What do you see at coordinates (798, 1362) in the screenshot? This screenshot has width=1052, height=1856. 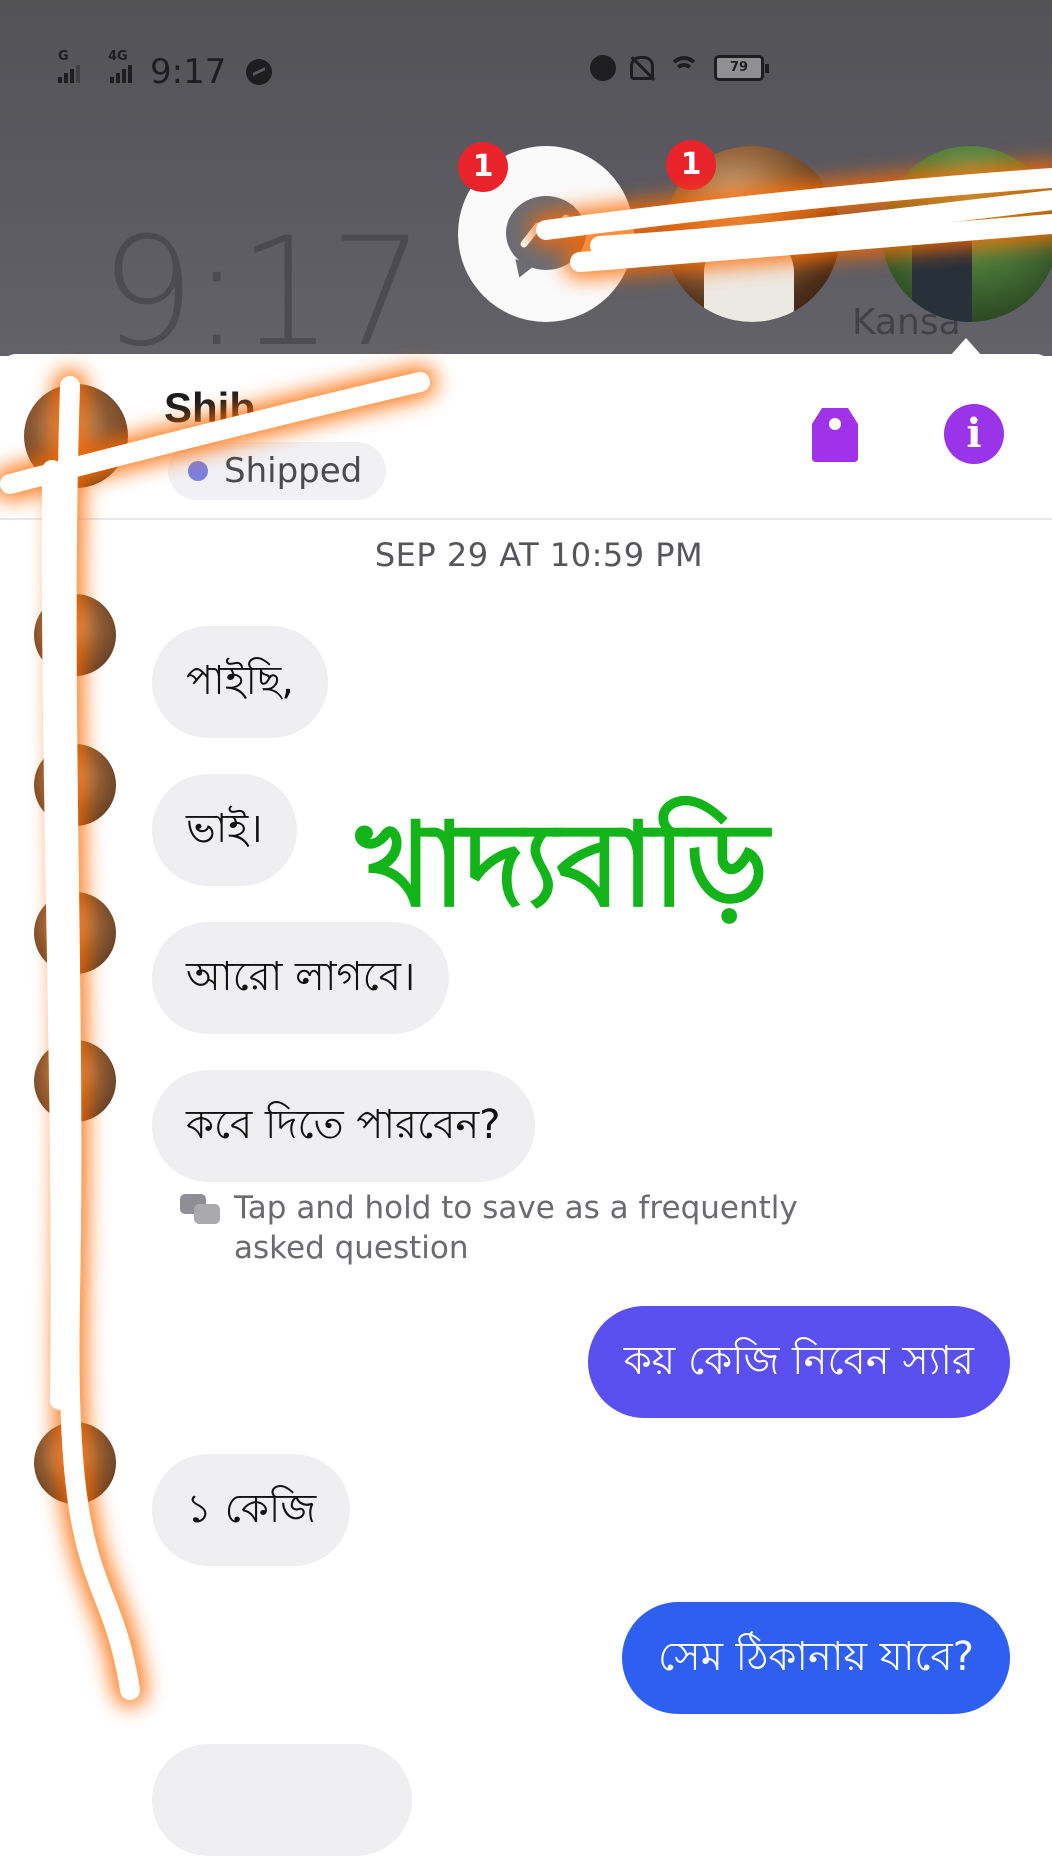 I see `outgoing-message: কয় কেজি নিবেন স্যার` at bounding box center [798, 1362].